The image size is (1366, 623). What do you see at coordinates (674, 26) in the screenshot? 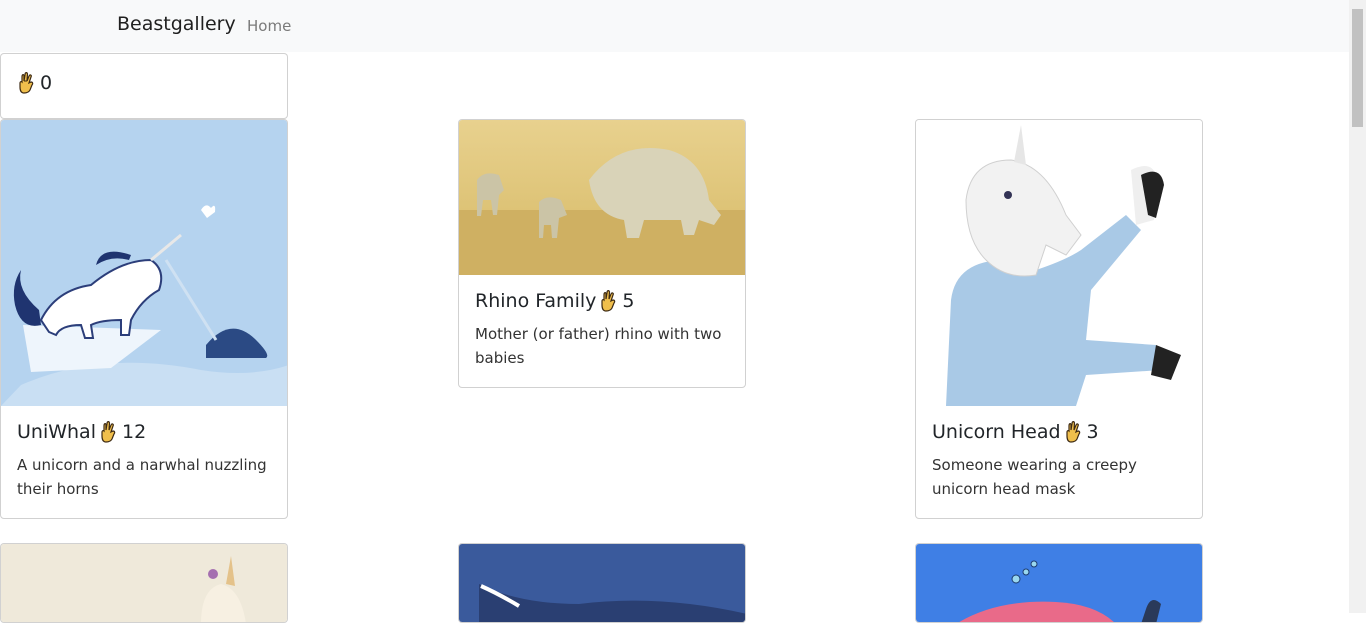
I see `navbar: Beastgallery Home` at bounding box center [674, 26].